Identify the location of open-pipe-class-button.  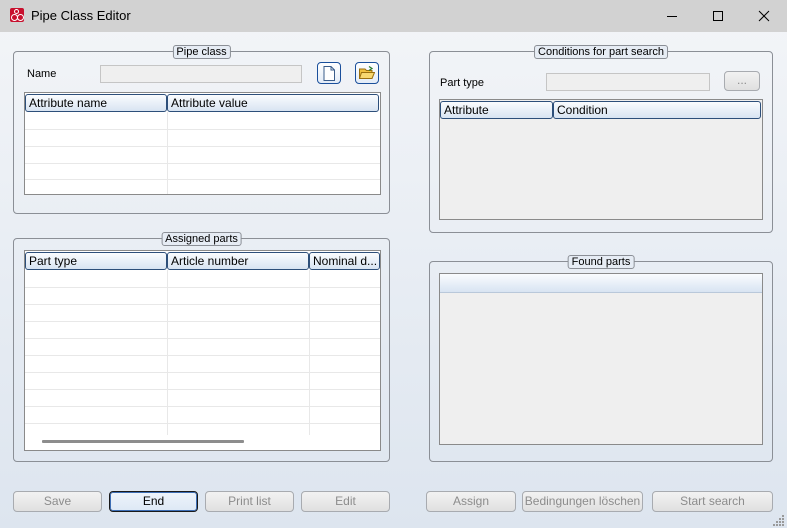
(367, 73).